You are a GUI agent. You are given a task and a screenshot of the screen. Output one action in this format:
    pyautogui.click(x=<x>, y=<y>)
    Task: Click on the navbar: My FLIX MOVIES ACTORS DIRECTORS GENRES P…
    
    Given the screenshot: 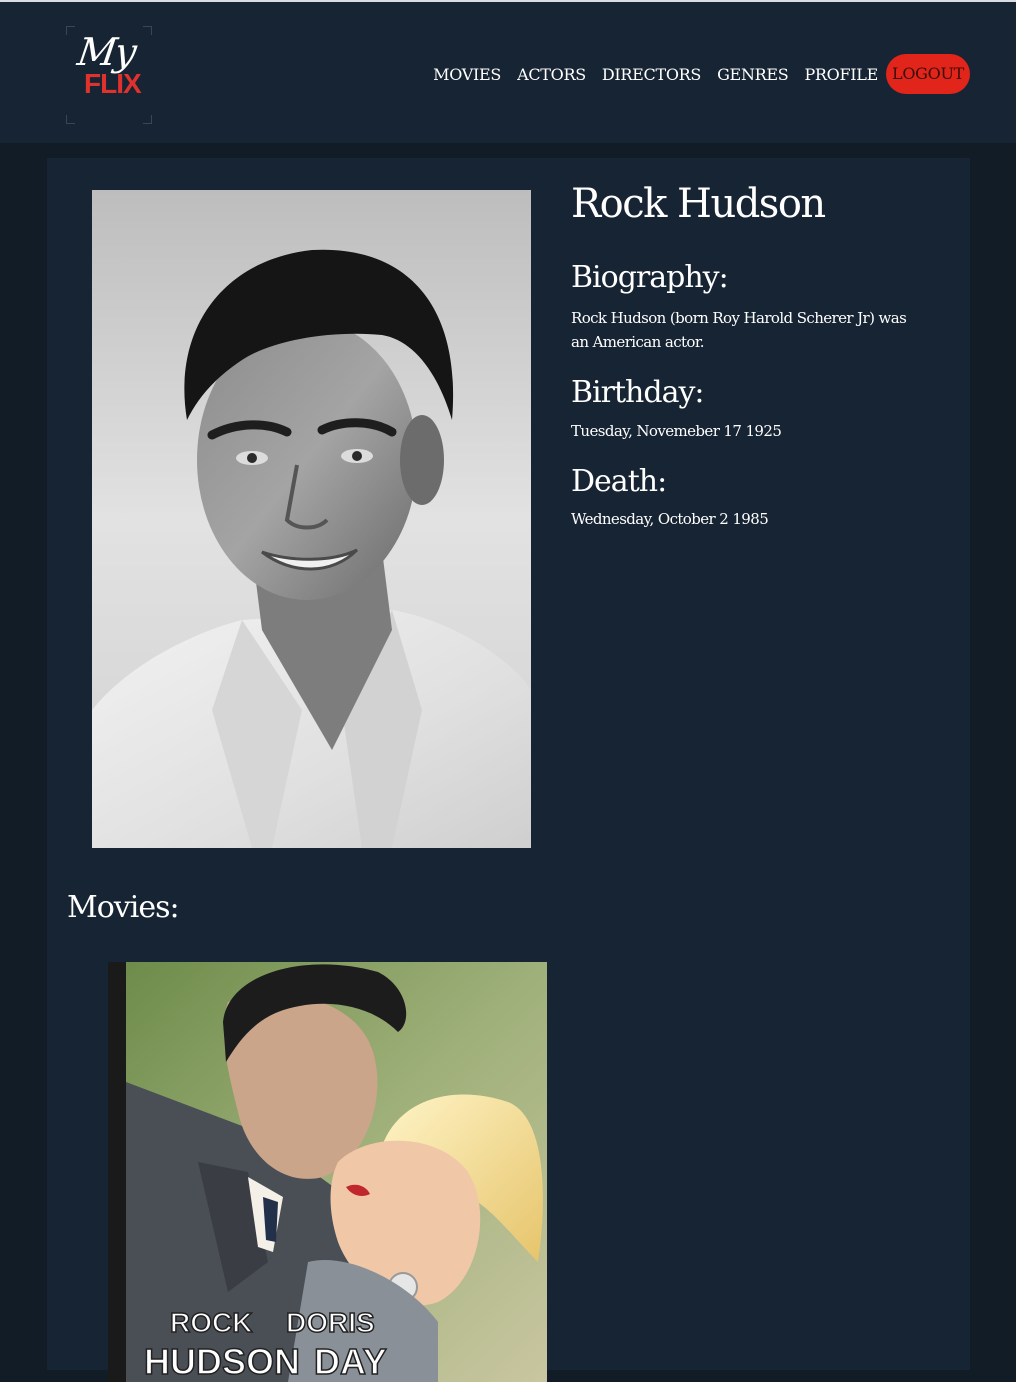 What is the action you would take?
    pyautogui.click(x=508, y=72)
    